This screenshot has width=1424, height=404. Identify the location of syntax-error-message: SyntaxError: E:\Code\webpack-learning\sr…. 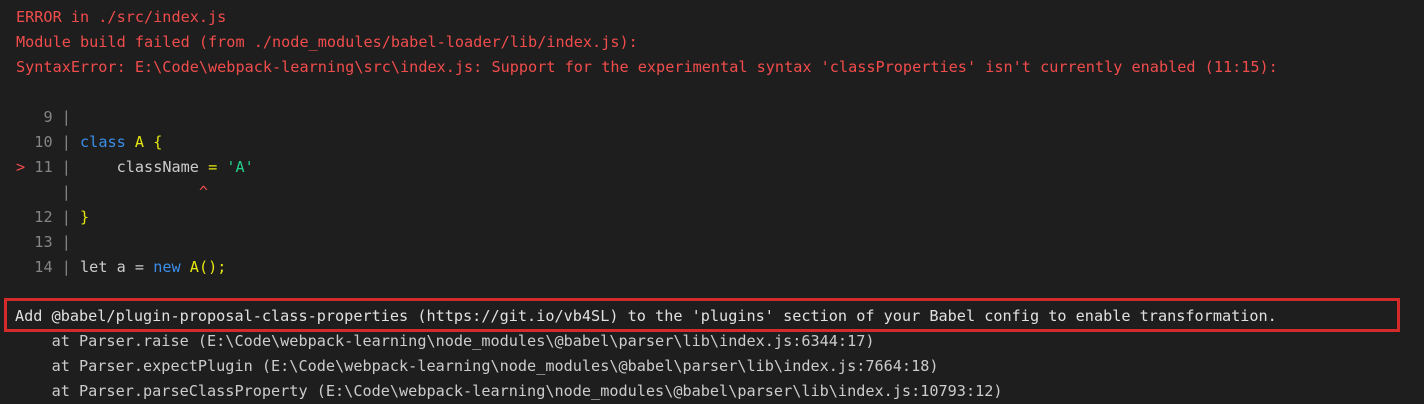
(647, 67).